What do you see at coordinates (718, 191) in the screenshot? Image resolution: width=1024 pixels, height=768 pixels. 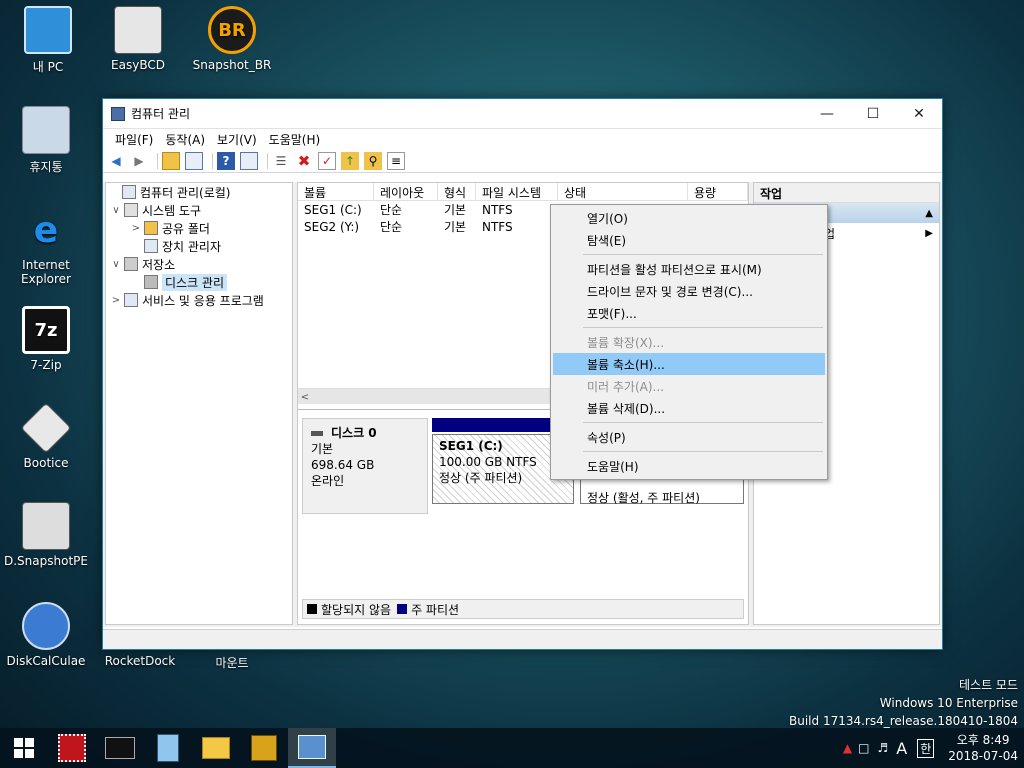 I see `column-header-capacity: 용량` at bounding box center [718, 191].